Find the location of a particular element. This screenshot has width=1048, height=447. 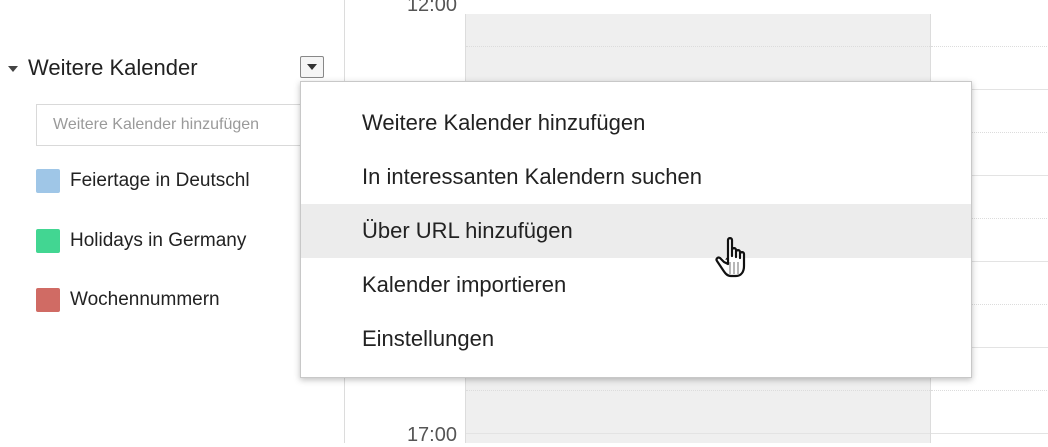

menu-item-settings: Einstellungen is located at coordinates (636, 339).